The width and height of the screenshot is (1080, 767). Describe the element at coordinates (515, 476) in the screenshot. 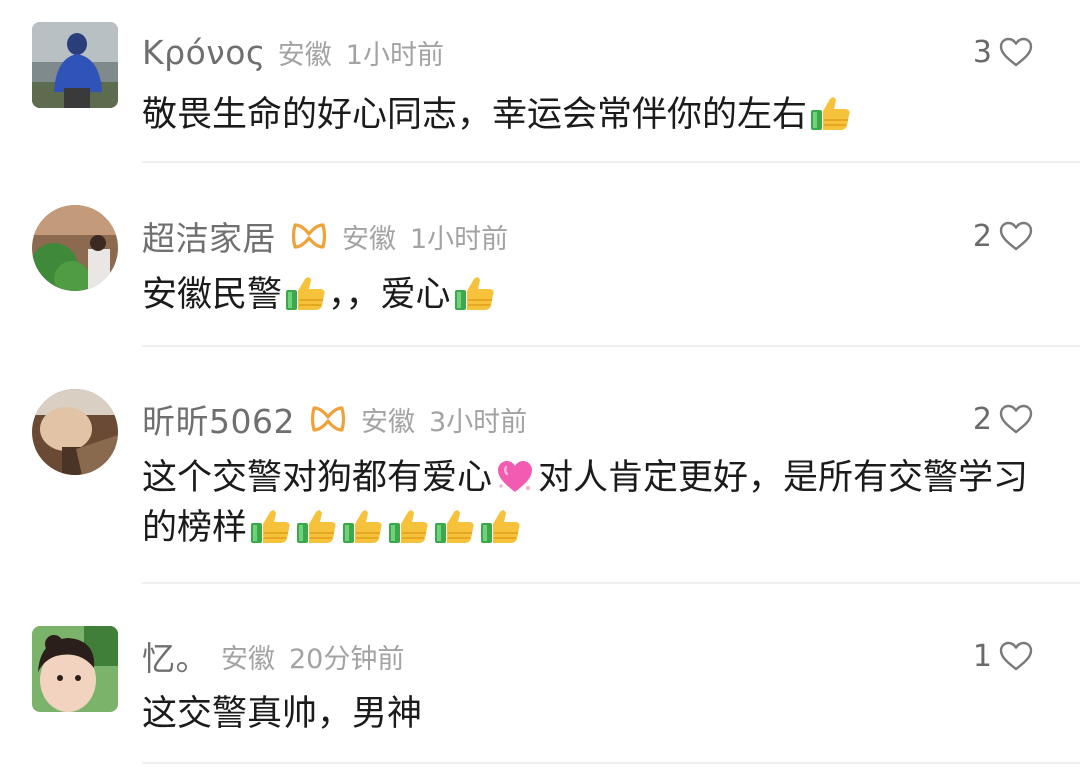

I see `sparkling-heart-emoji` at that location.